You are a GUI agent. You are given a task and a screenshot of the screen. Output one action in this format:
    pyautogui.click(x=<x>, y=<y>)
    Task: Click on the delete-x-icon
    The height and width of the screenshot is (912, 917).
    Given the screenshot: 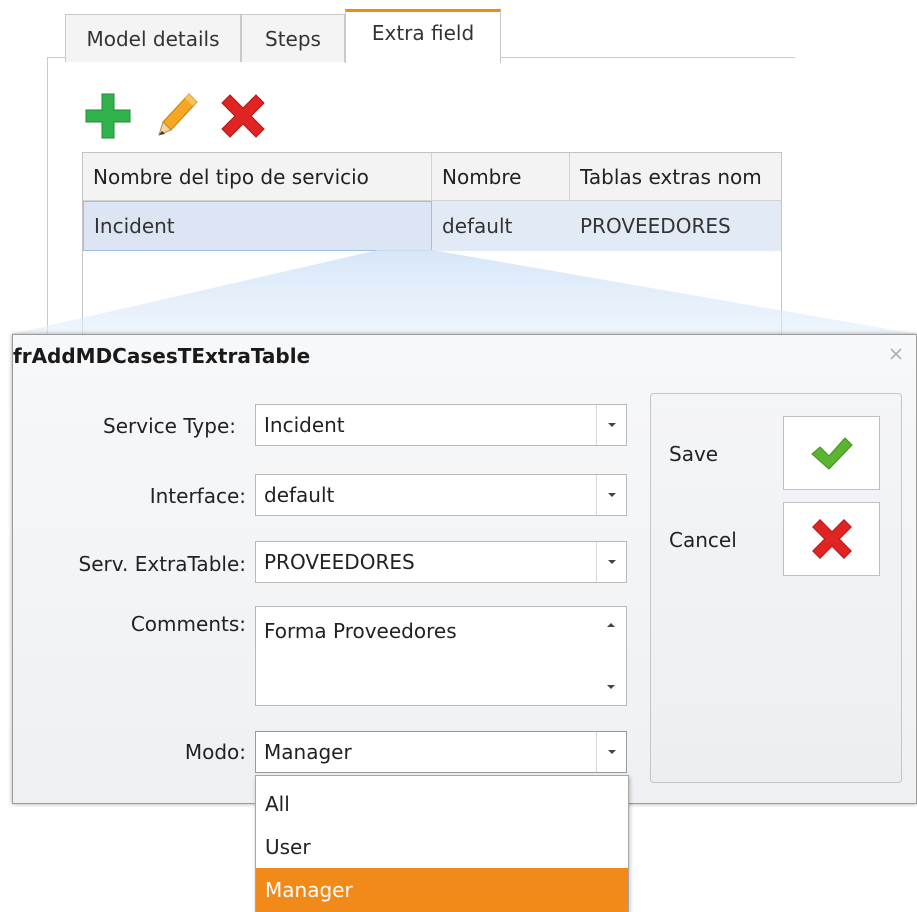 What is the action you would take?
    pyautogui.click(x=243, y=116)
    